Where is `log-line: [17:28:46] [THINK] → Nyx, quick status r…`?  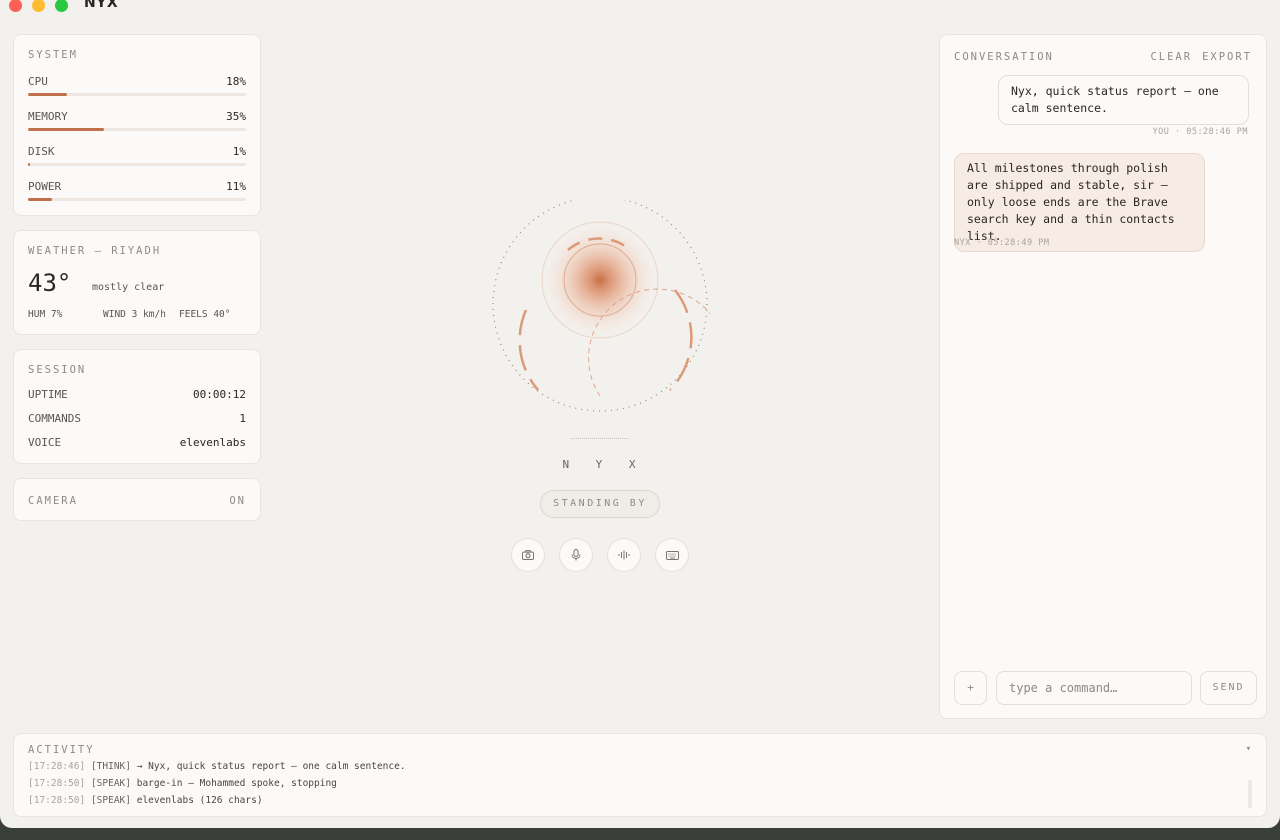 log-line: [17:28:46] [THINK] → Nyx, quick status r… is located at coordinates (217, 766).